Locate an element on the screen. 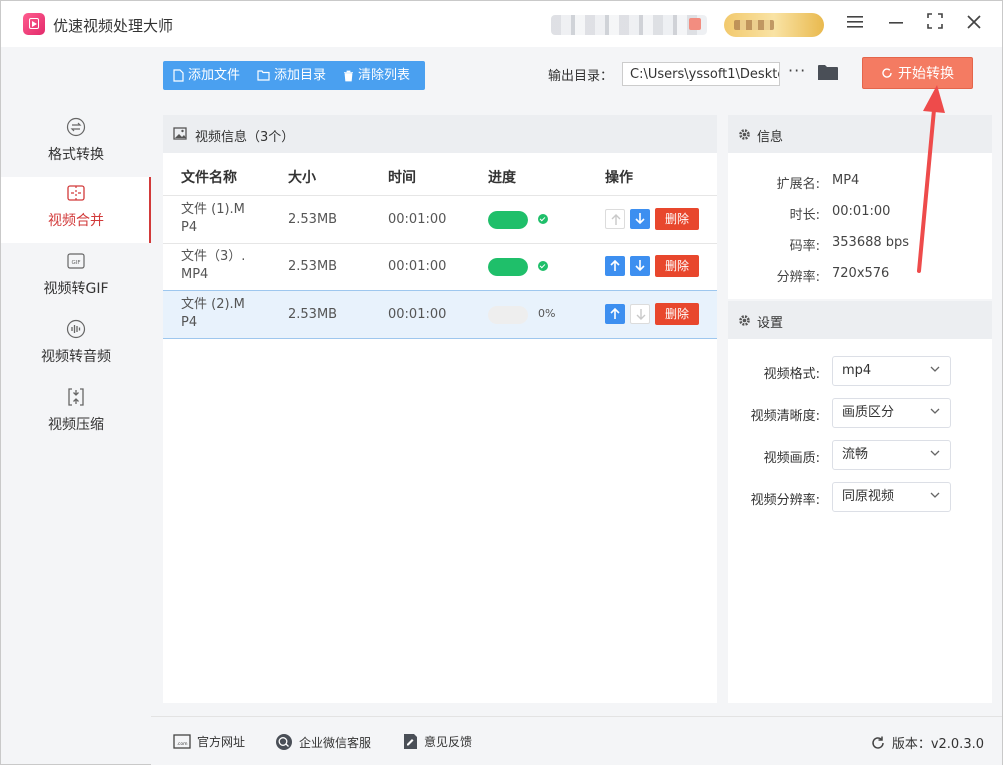 The width and height of the screenshot is (1003, 765). video-format-select: mp4 is located at coordinates (891, 371).